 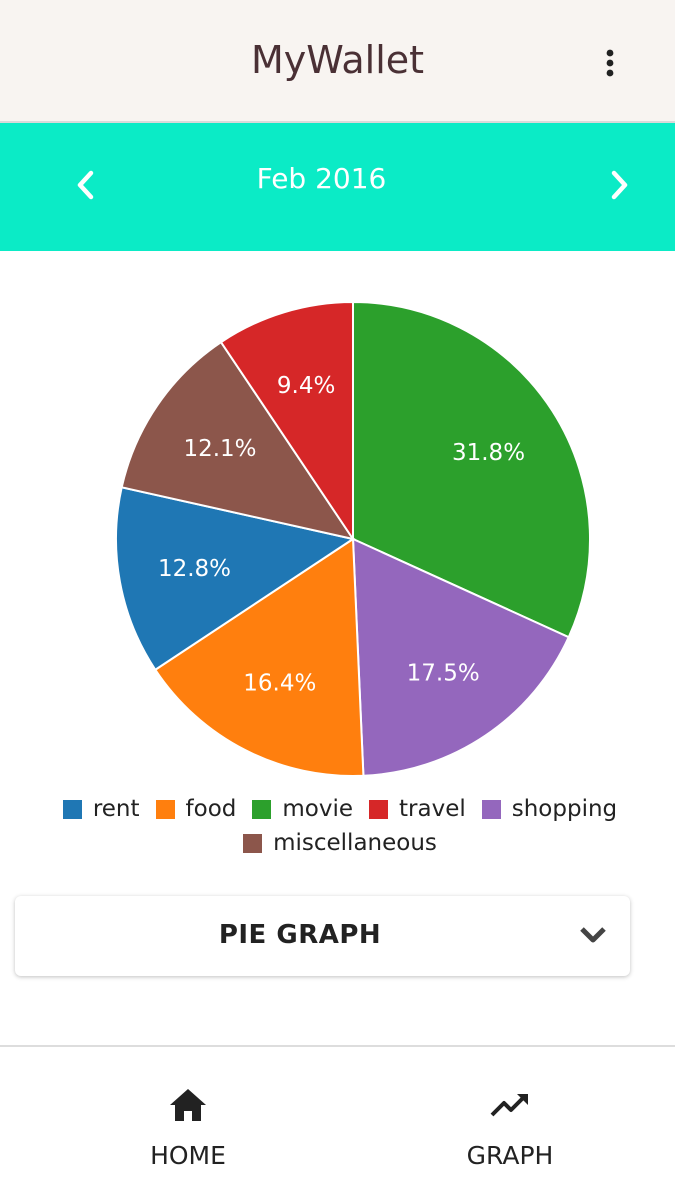 I want to click on app-title: MyWallet, so click(x=337, y=60).